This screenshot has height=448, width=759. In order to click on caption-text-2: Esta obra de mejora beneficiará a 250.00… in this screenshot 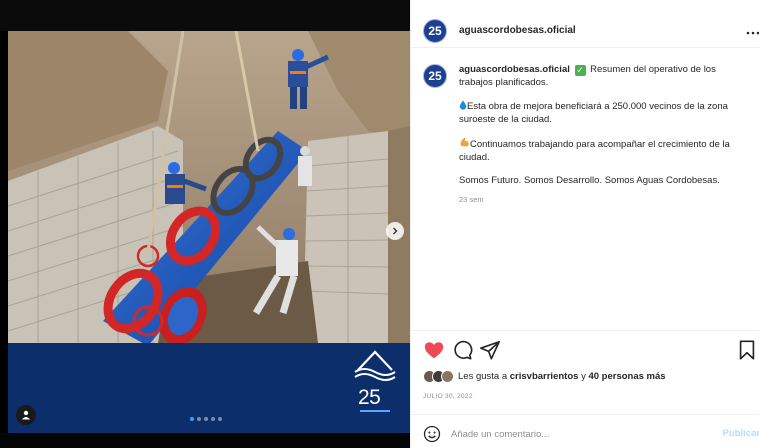, I will do `click(593, 113)`.